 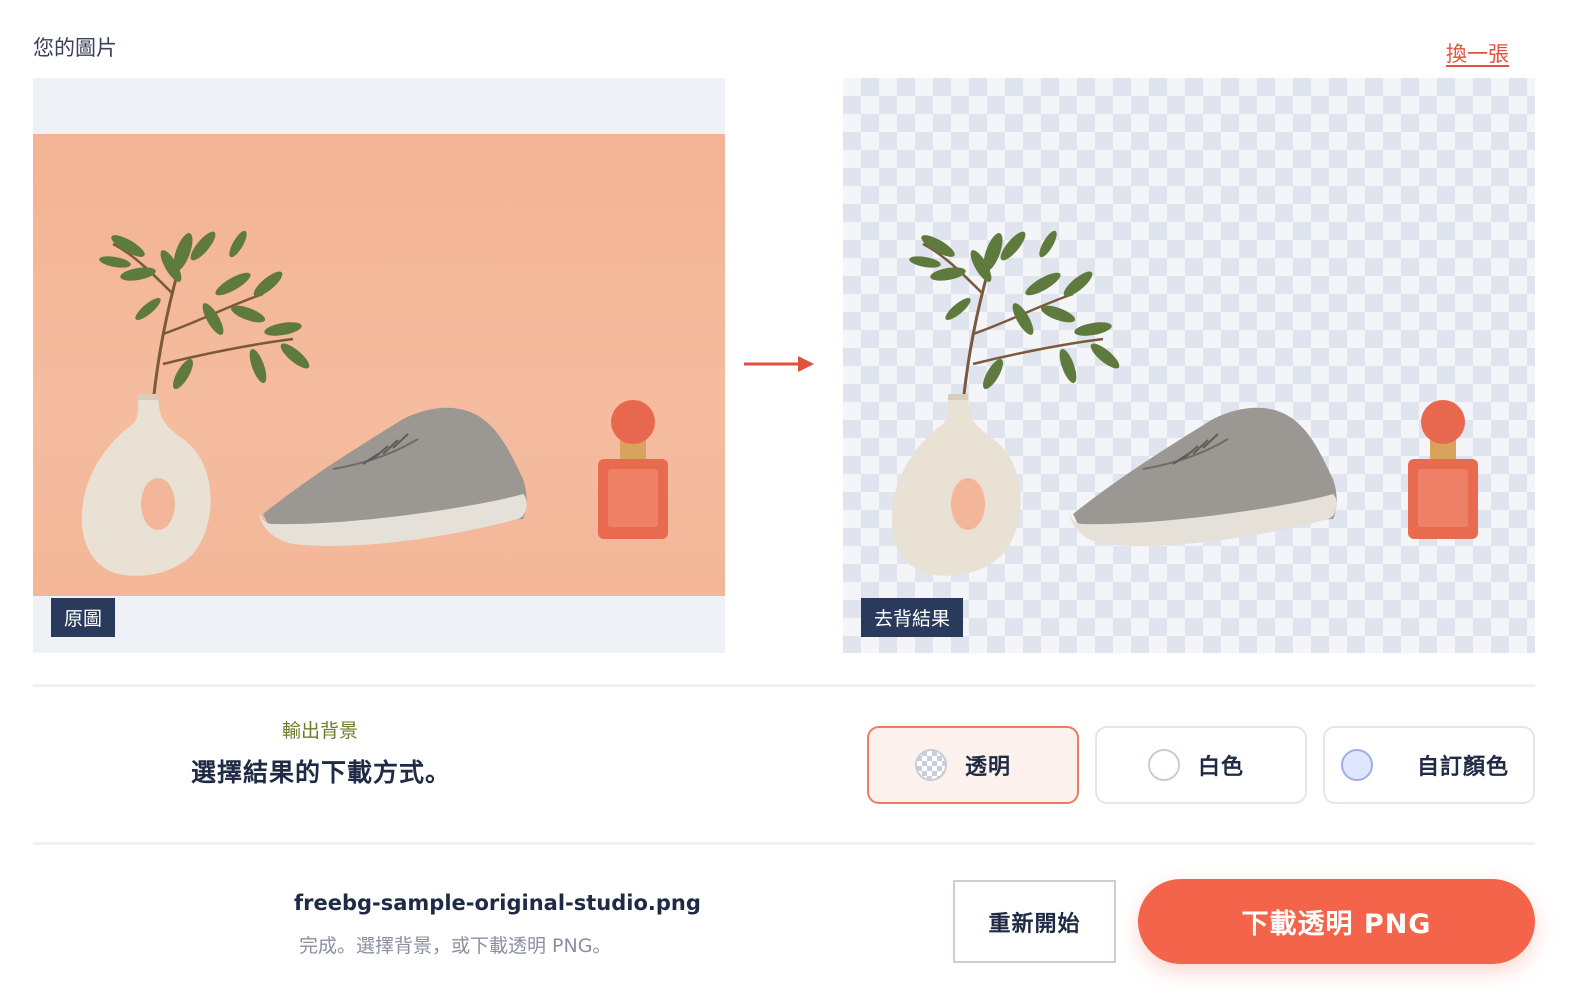 What do you see at coordinates (1357, 765) in the screenshot?
I see `custom-color-swatch-icon` at bounding box center [1357, 765].